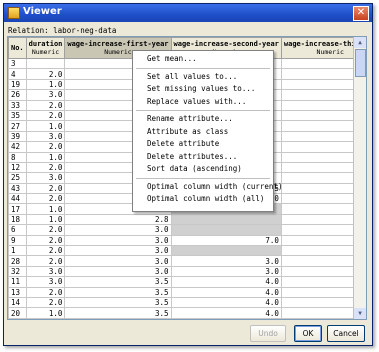 Image resolution: width=379 pixels, height=352 pixels. What do you see at coordinates (203, 132) in the screenshot?
I see `menu-item: Attribute as class` at bounding box center [203, 132].